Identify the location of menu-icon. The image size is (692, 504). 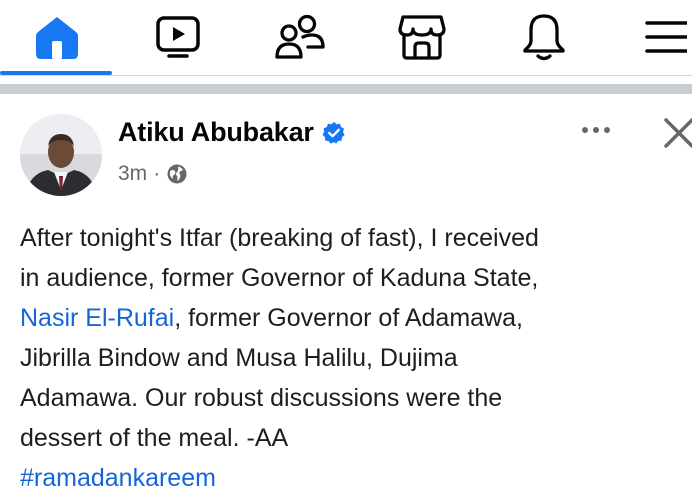
(666, 37).